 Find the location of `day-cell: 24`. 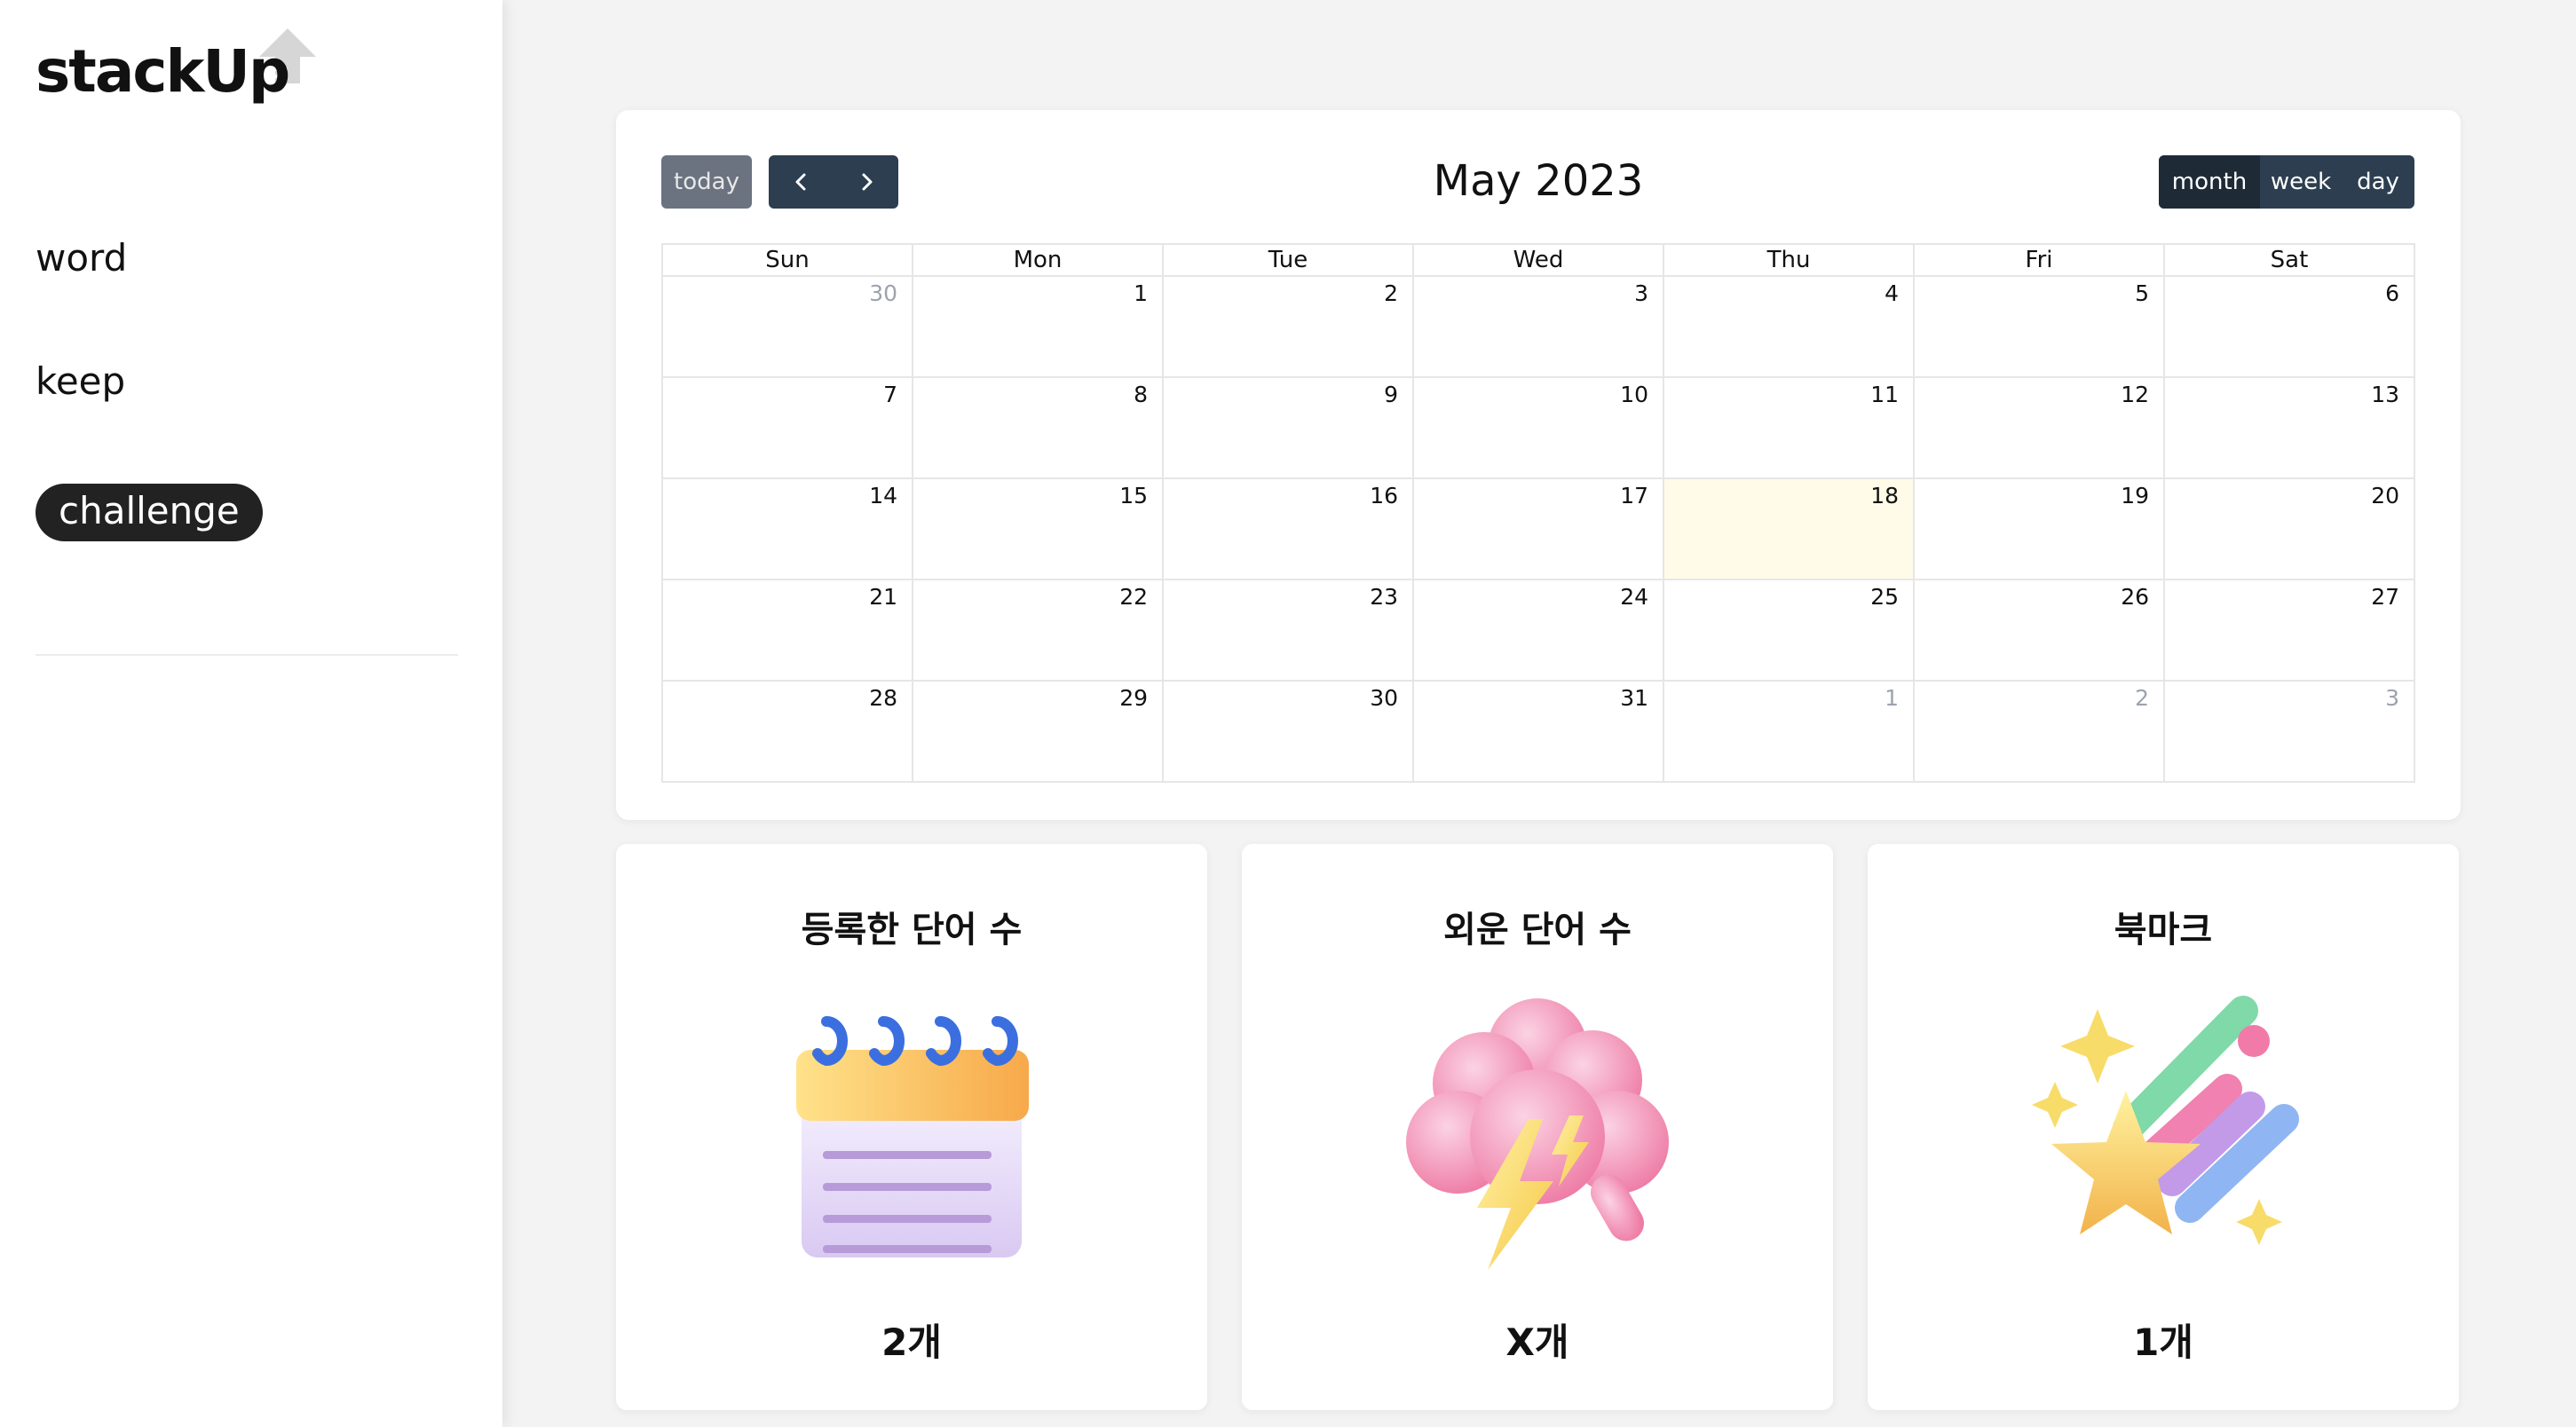

day-cell: 24 is located at coordinates (1539, 630).